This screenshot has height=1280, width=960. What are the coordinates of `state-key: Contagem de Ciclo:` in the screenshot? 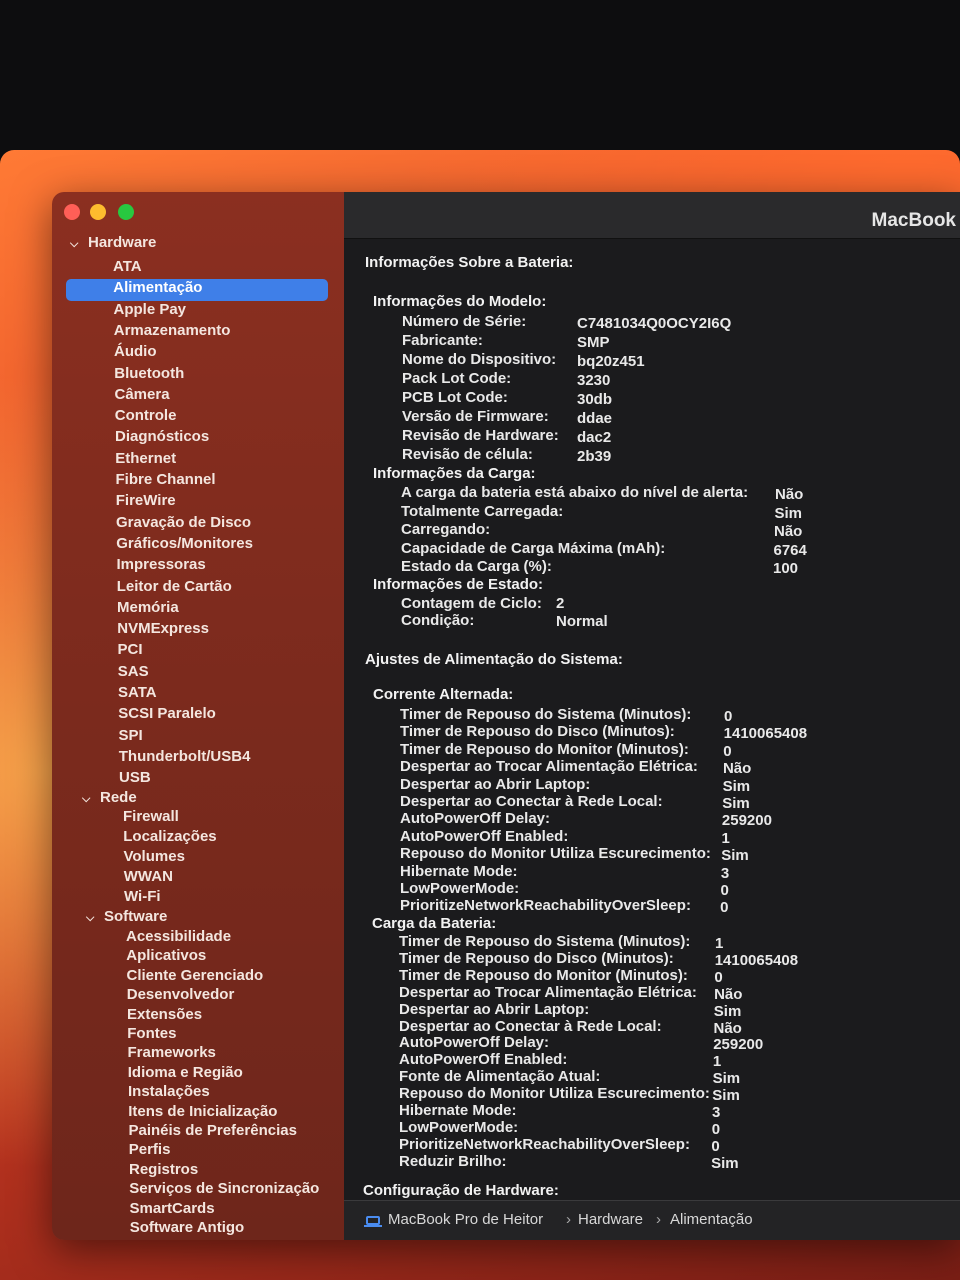 It's located at (471, 603).